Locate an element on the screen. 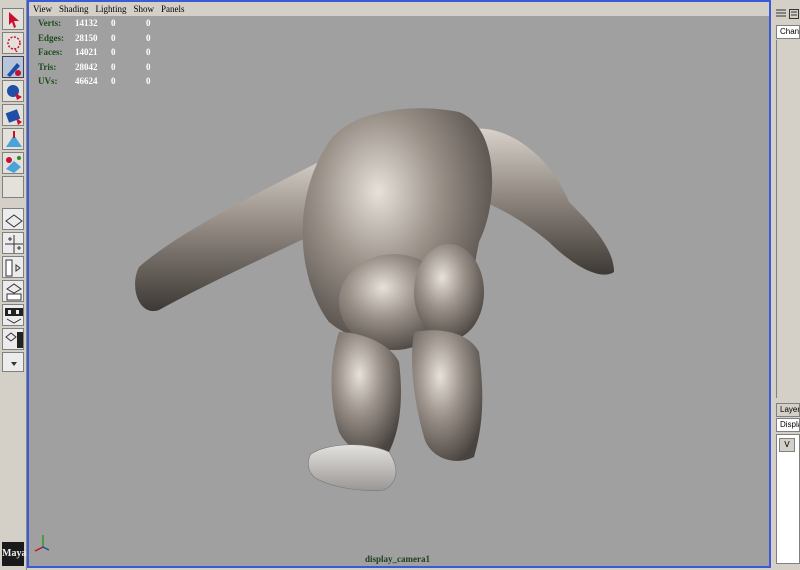 This screenshot has width=800, height=570. shoe is located at coordinates (352, 467).